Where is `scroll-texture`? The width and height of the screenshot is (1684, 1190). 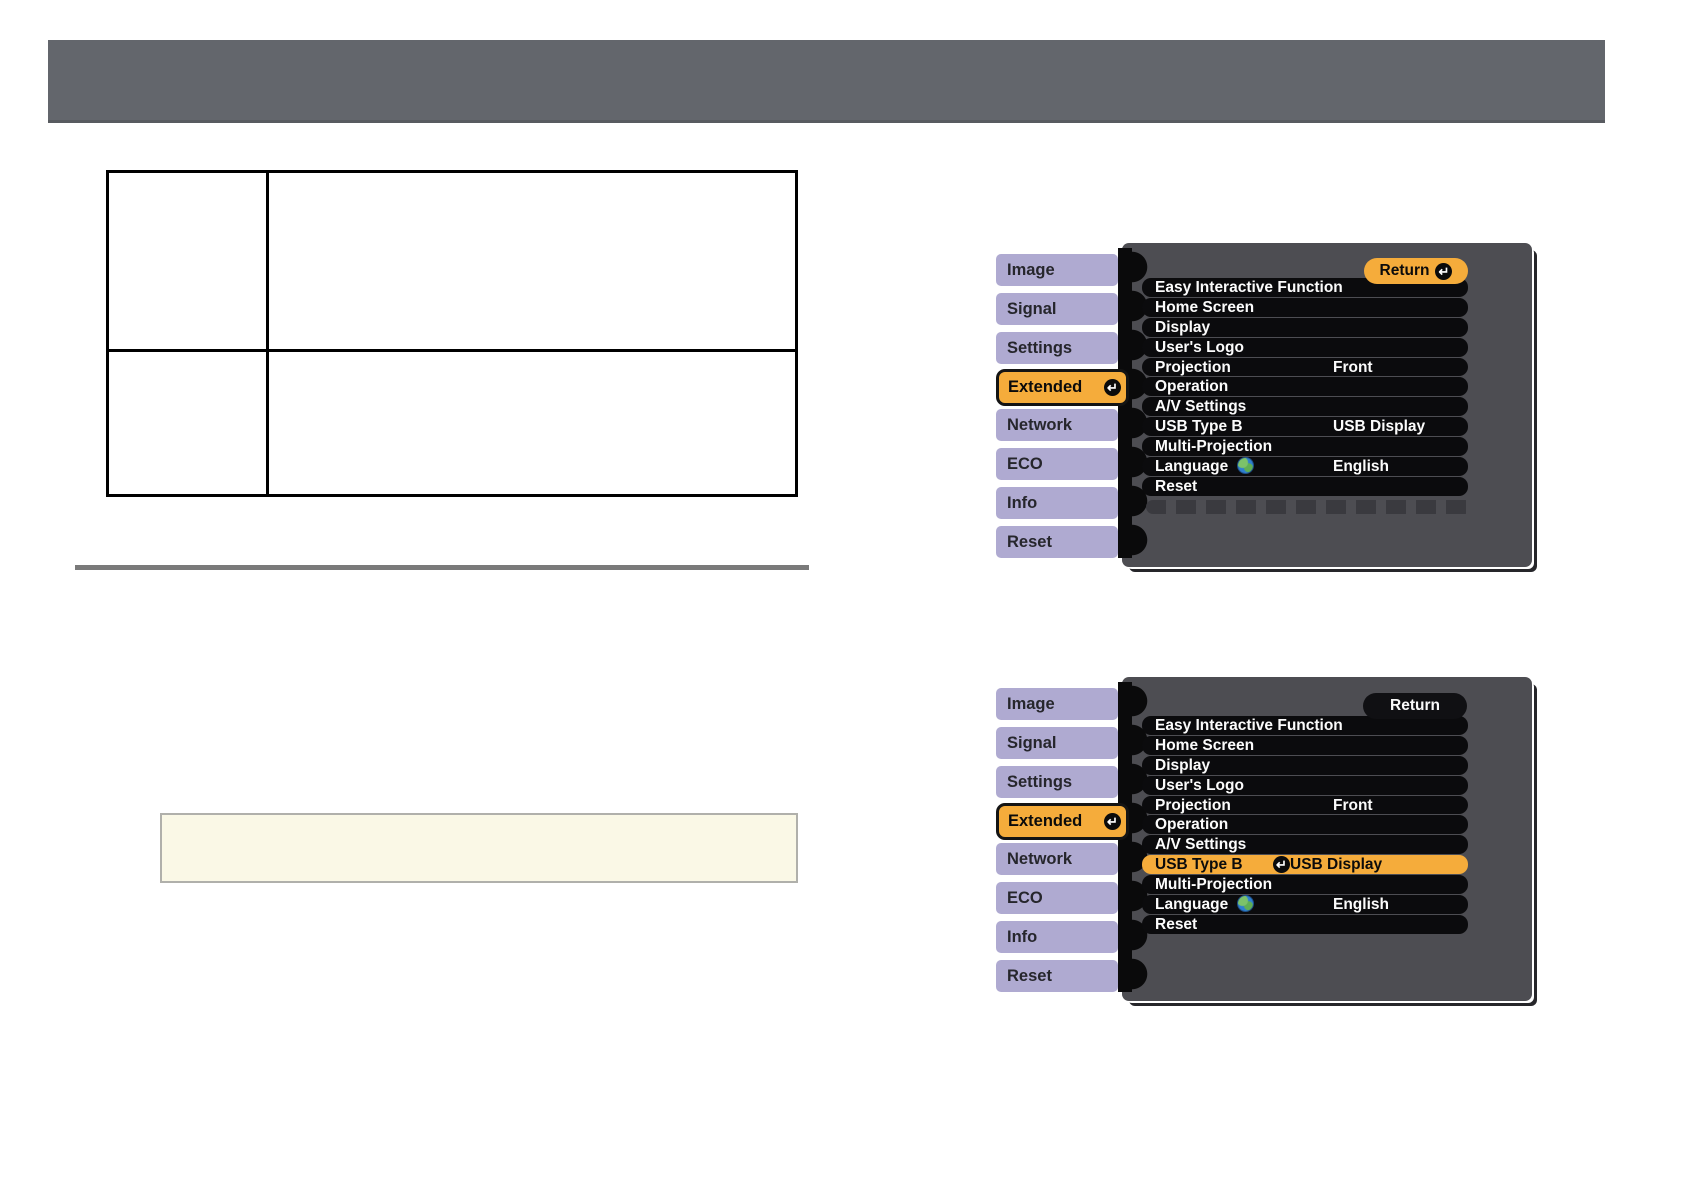
scroll-texture is located at coordinates (1309, 507).